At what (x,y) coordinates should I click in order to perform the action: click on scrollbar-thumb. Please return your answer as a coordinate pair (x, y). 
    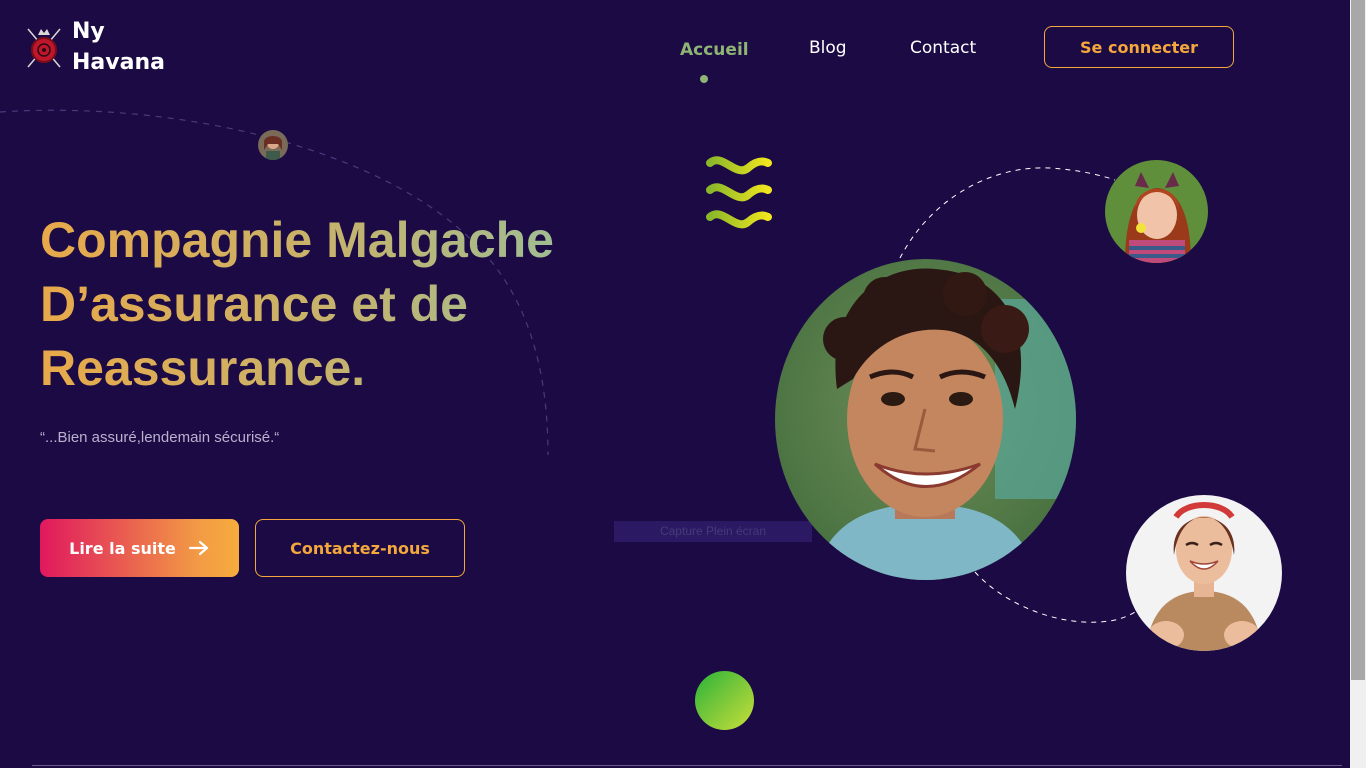
    Looking at the image, I should click on (1358, 340).